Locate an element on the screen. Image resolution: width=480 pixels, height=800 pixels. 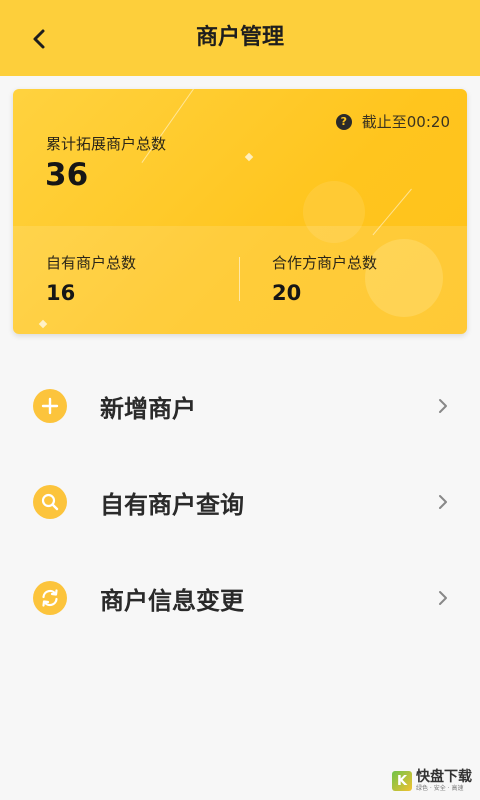
own-merchants-label: 自有商户总数 is located at coordinates (91, 263).